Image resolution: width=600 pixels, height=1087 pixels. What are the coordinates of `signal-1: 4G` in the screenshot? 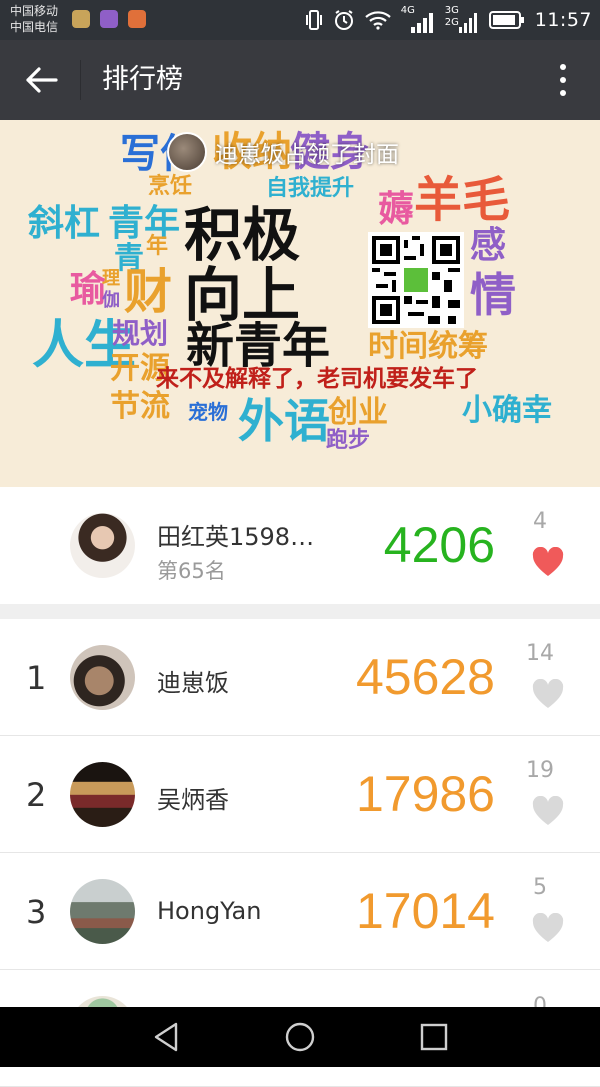 It's located at (418, 19).